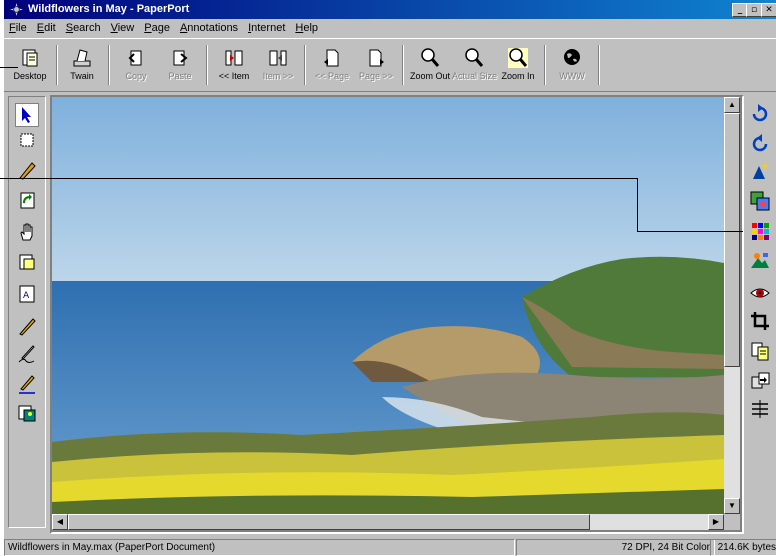  Describe the element at coordinates (474, 65) in the screenshot. I see `actual-size-button: Actual Size` at that location.